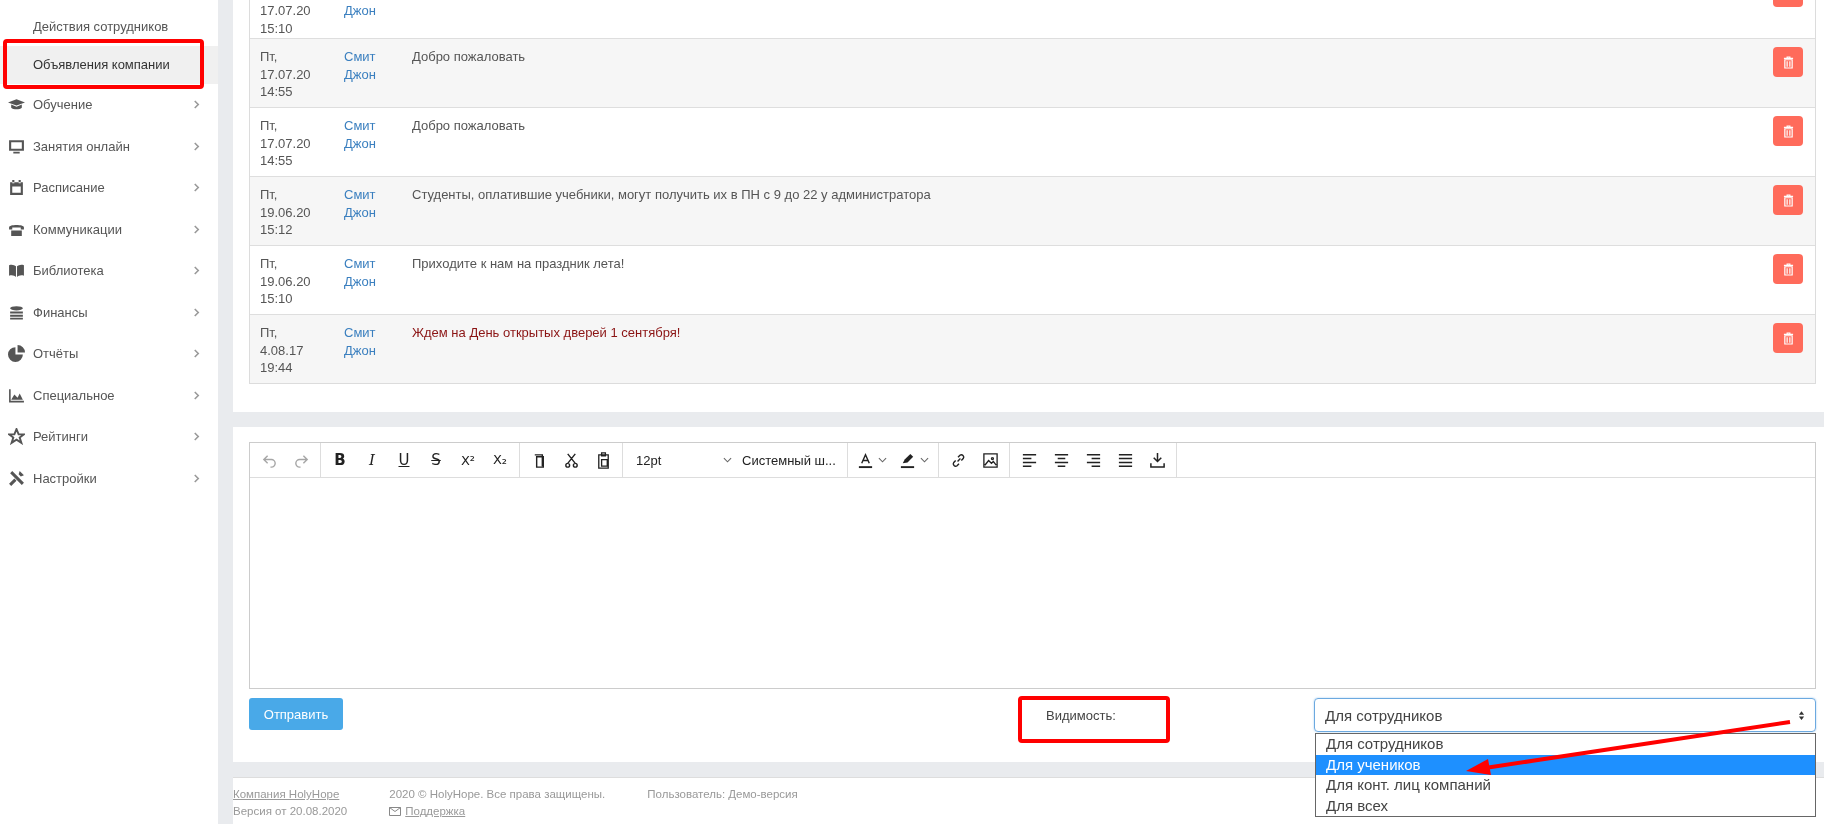 Image resolution: width=1824 pixels, height=824 pixels. What do you see at coordinates (360, 11) in the screenshot?
I see `author-link: Джон` at bounding box center [360, 11].